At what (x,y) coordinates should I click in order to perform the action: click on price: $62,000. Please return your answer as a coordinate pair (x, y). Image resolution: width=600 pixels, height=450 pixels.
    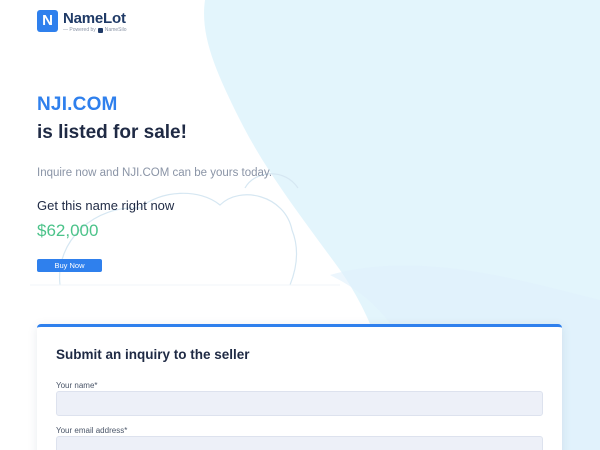
    Looking at the image, I should click on (68, 230).